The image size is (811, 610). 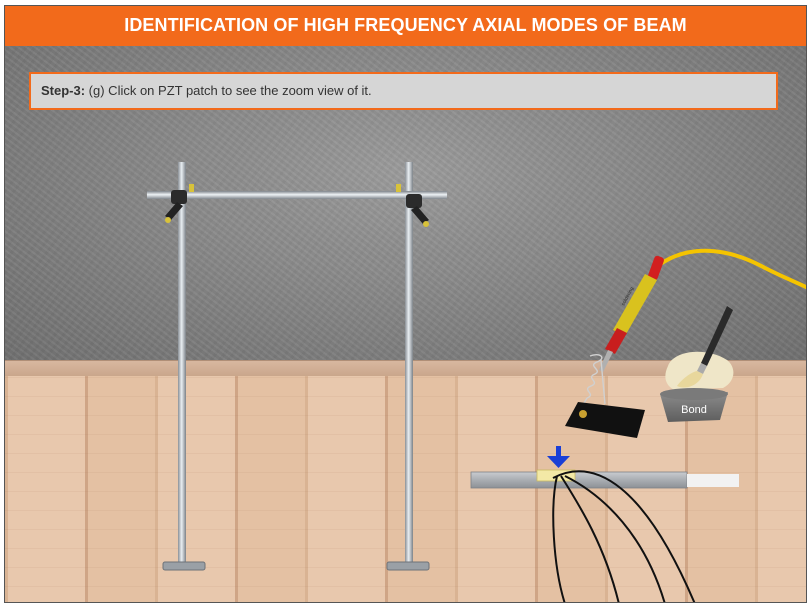 I want to click on left-stand-base, so click(x=184, y=566).